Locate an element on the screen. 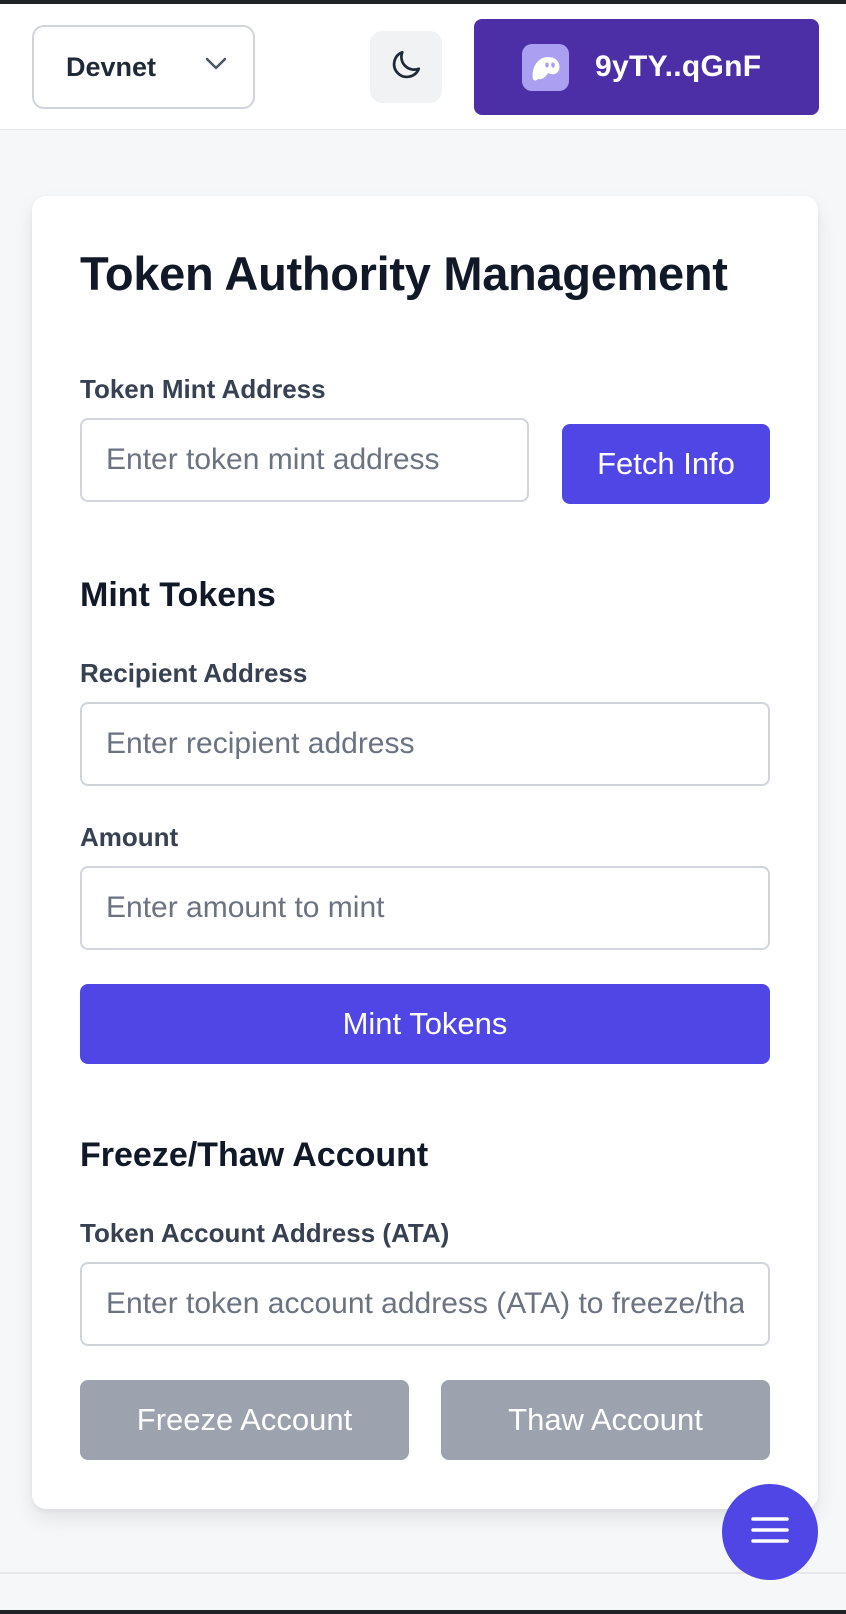 This screenshot has width=846, height=1614. menu-icon is located at coordinates (770, 1532).